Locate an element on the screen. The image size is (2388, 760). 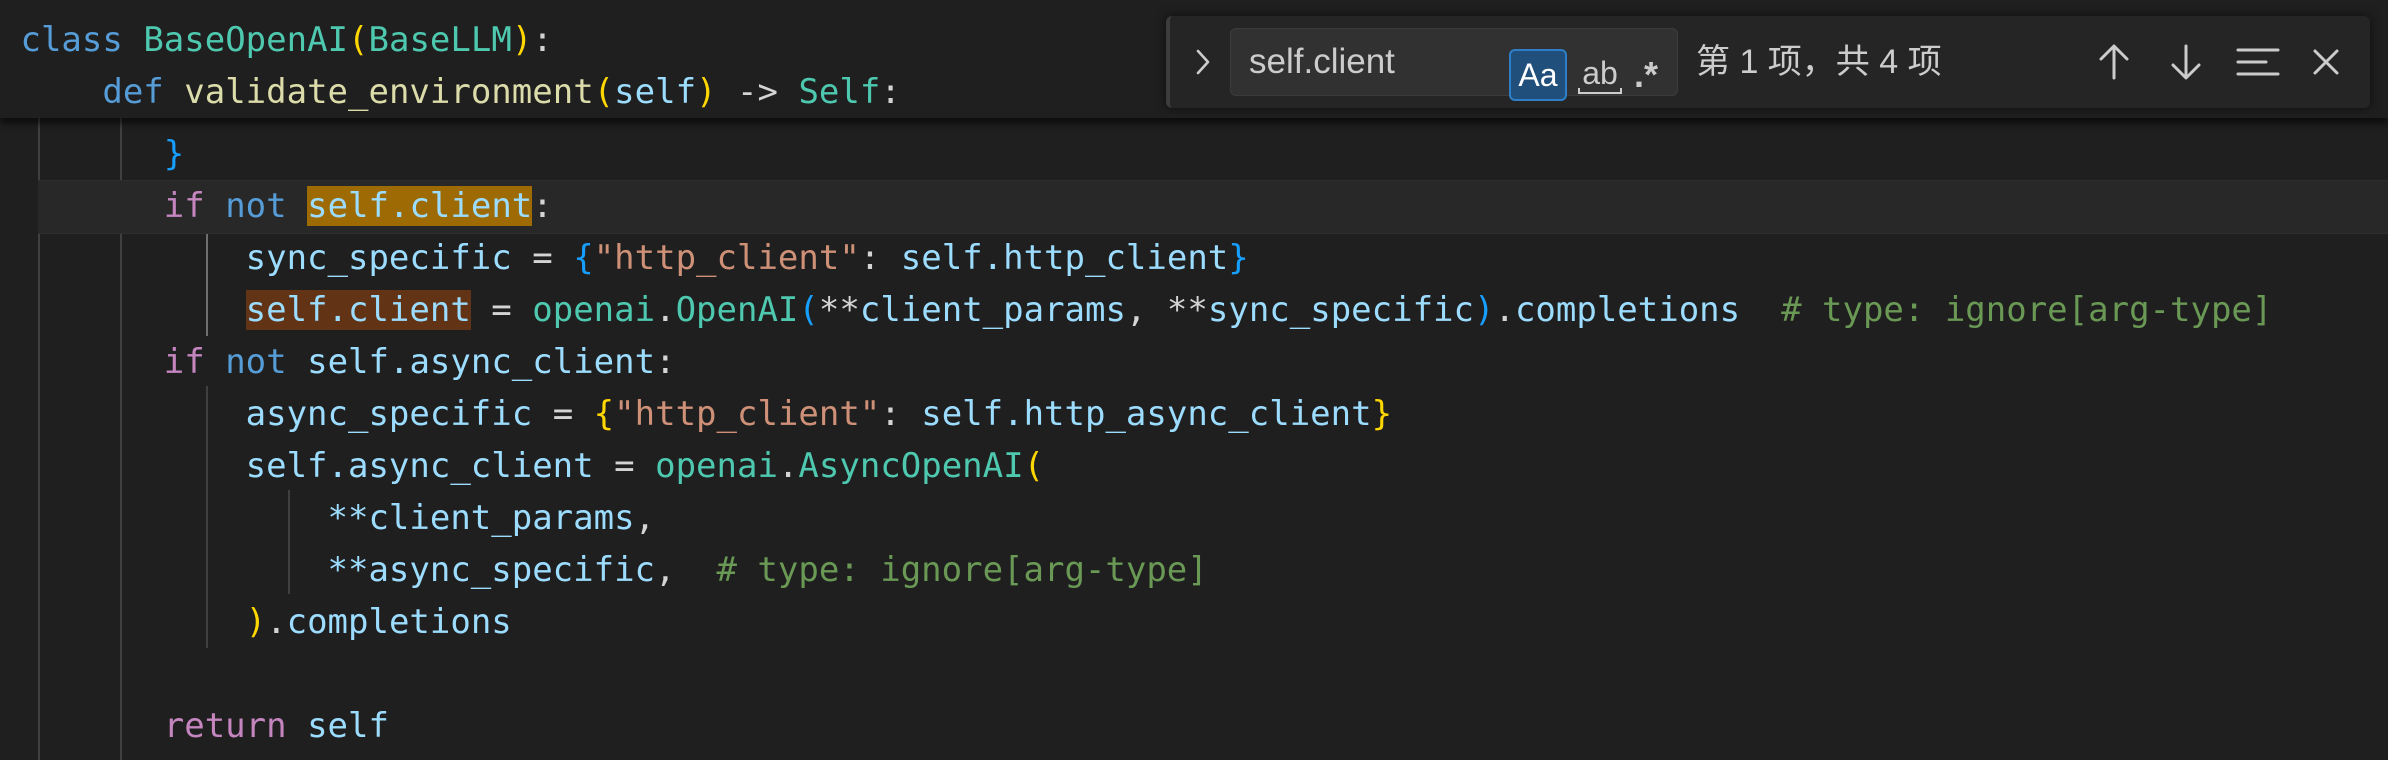
match-case-toggle: Aa is located at coordinates (1538, 75).